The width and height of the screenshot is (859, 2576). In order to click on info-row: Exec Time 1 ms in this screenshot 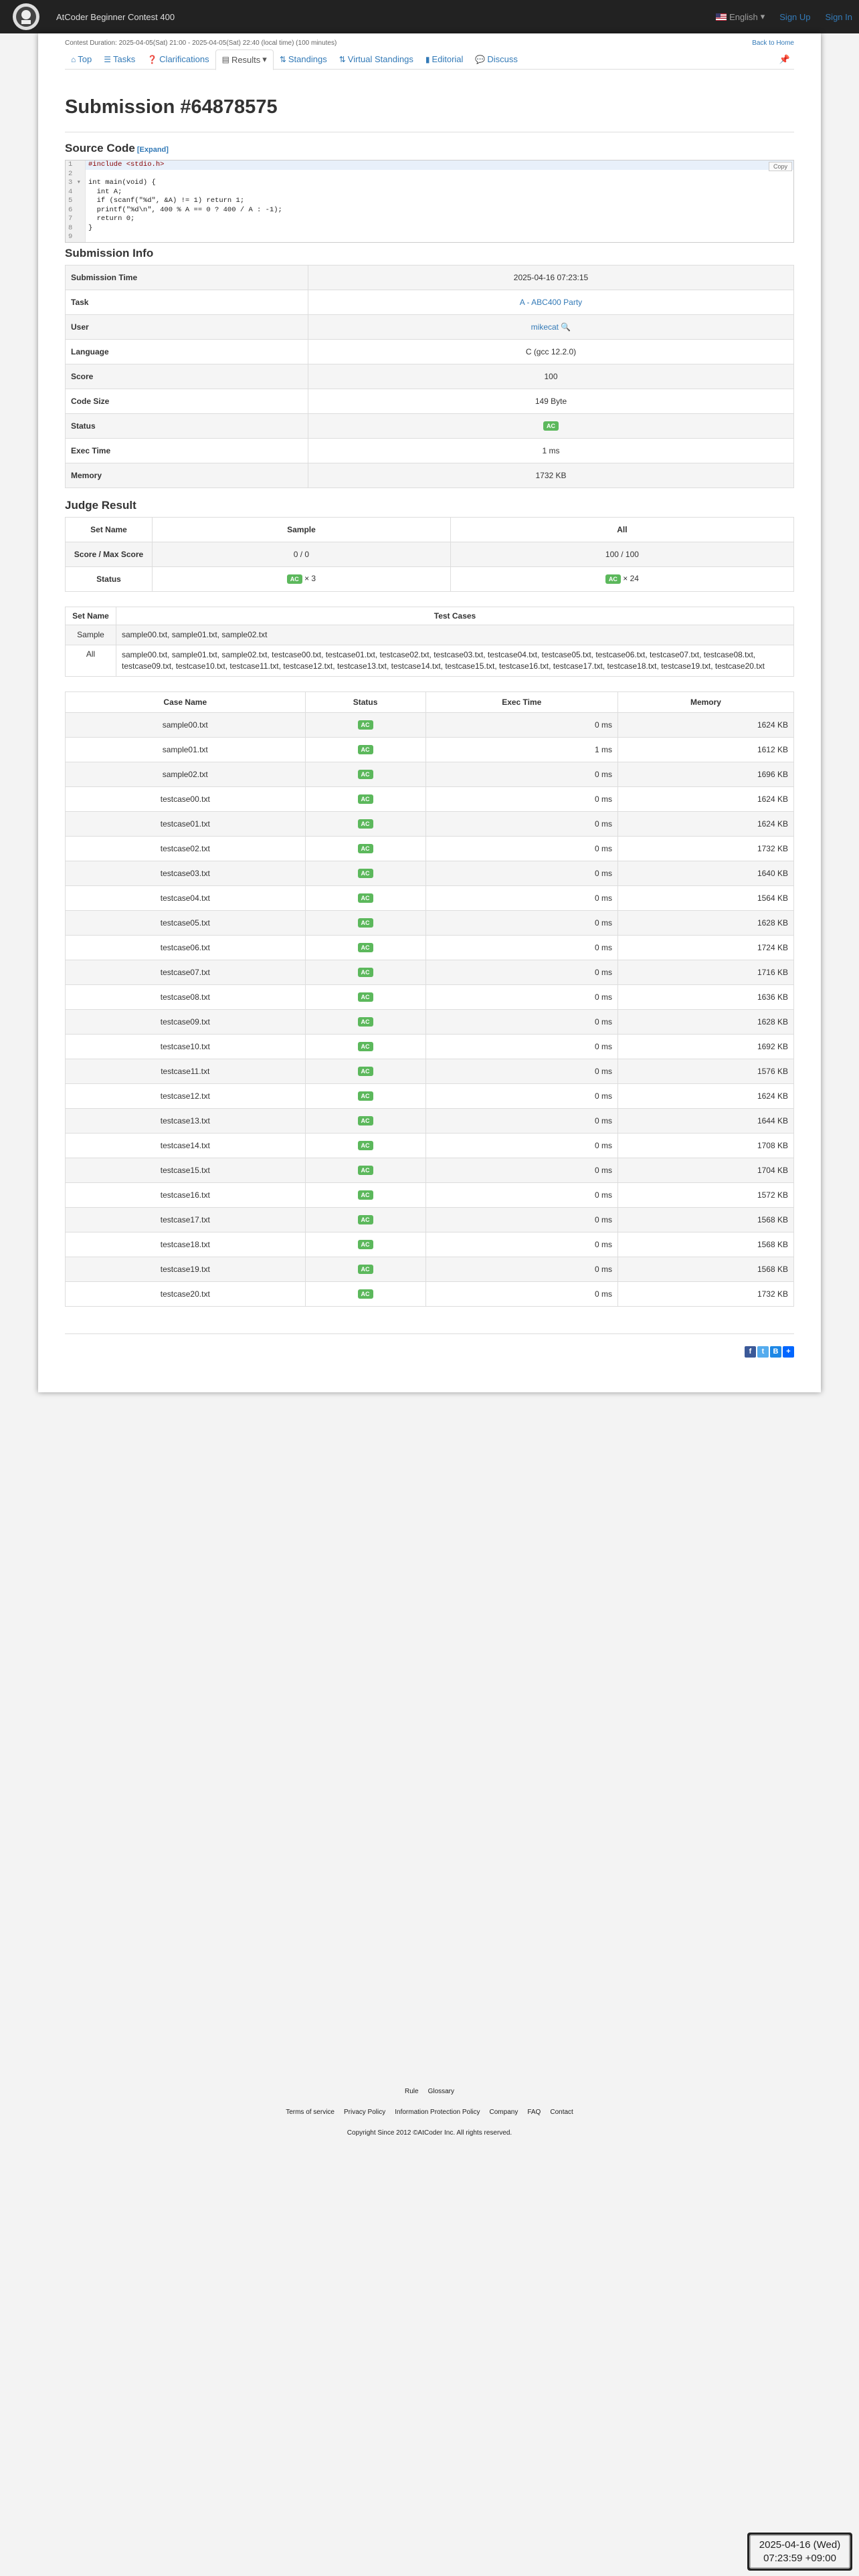, I will do `click(429, 450)`.